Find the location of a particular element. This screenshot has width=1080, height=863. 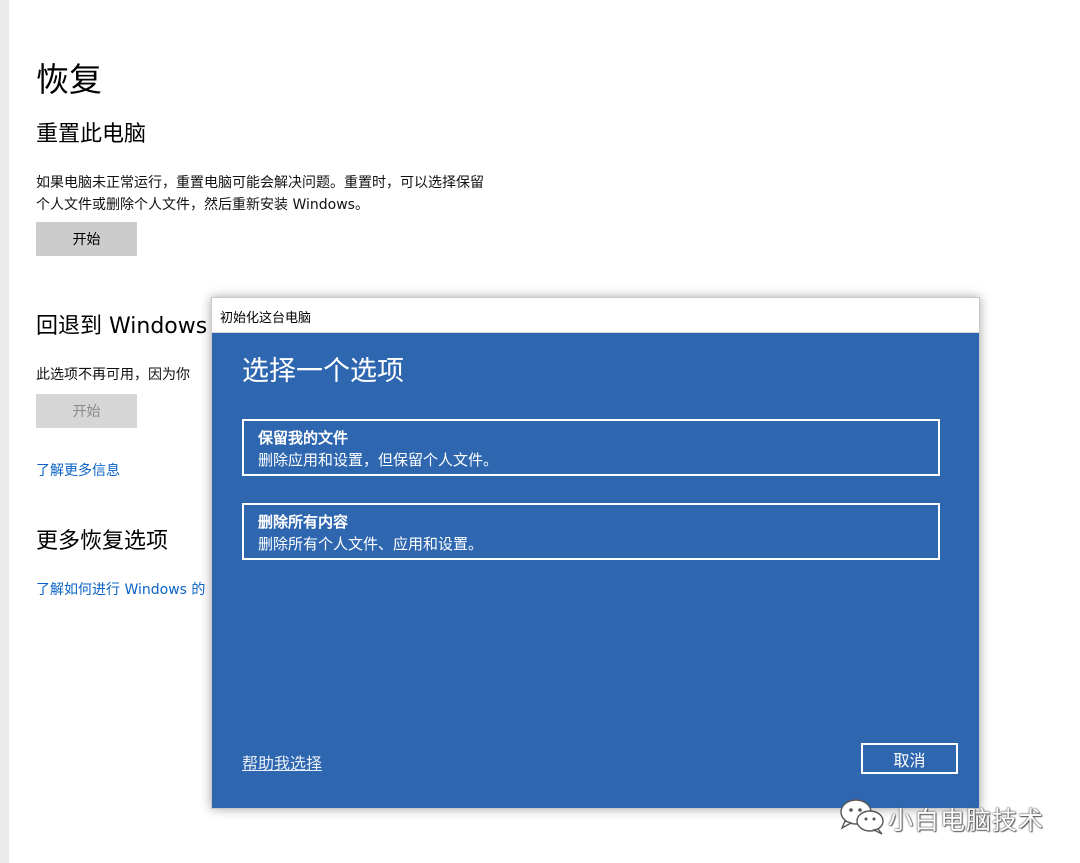

option-description: 删除所有个人文件、应用和设置。 is located at coordinates (371, 544).